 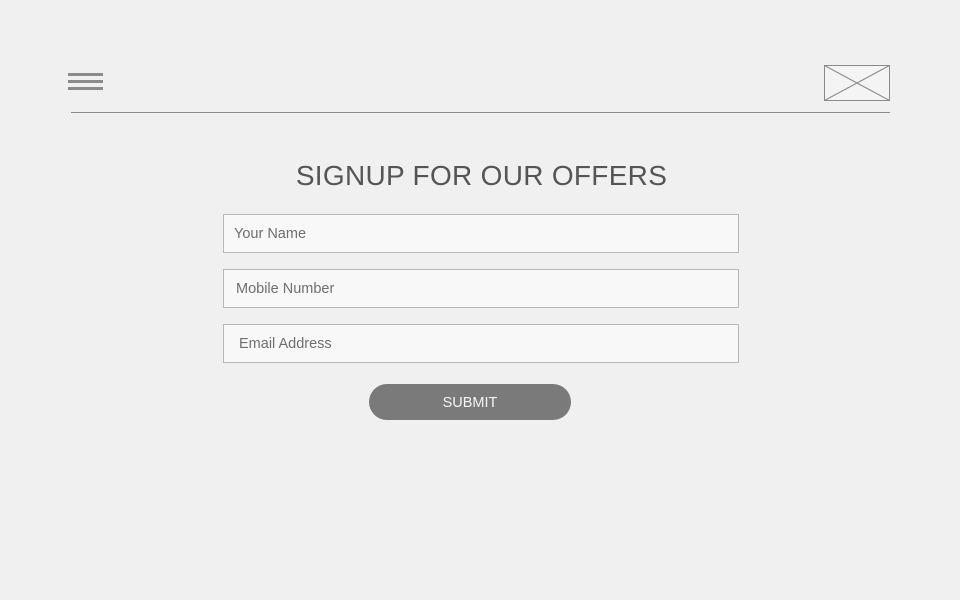 What do you see at coordinates (470, 402) in the screenshot?
I see `submit-button: SUBMIT` at bounding box center [470, 402].